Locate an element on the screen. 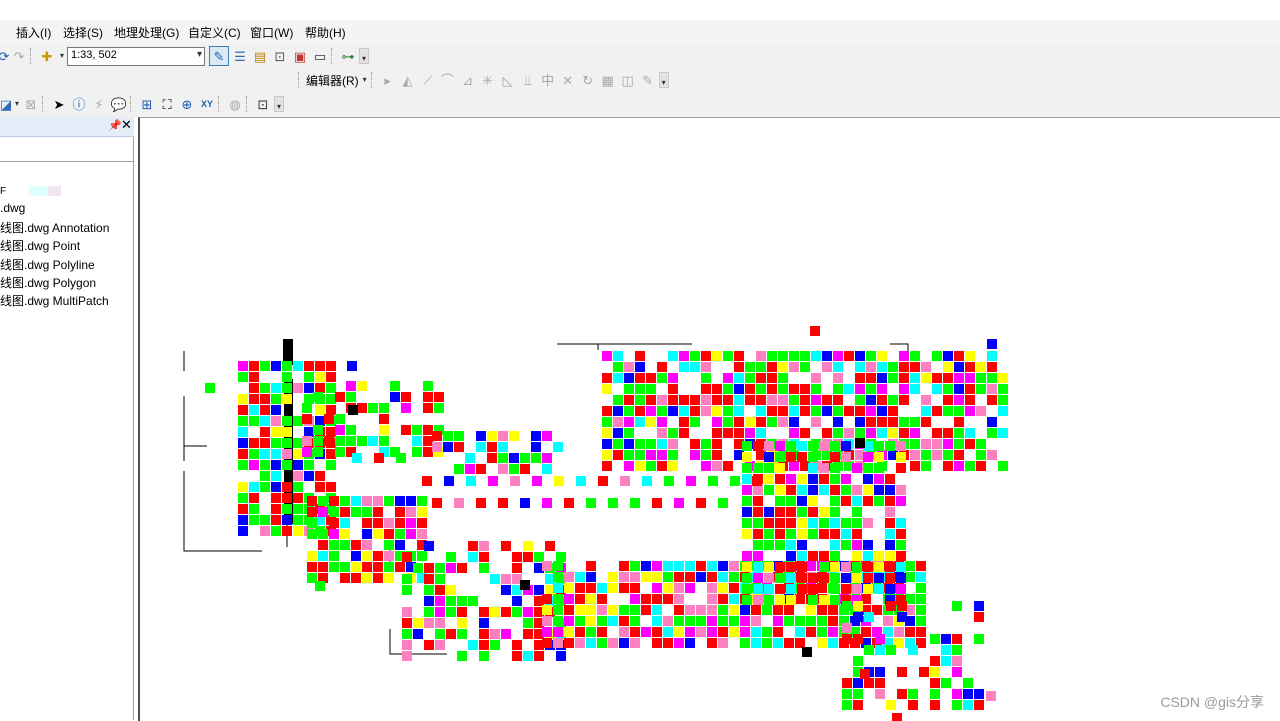 The width and height of the screenshot is (1280, 721). find-icon: ⛶ is located at coordinates (167, 104).